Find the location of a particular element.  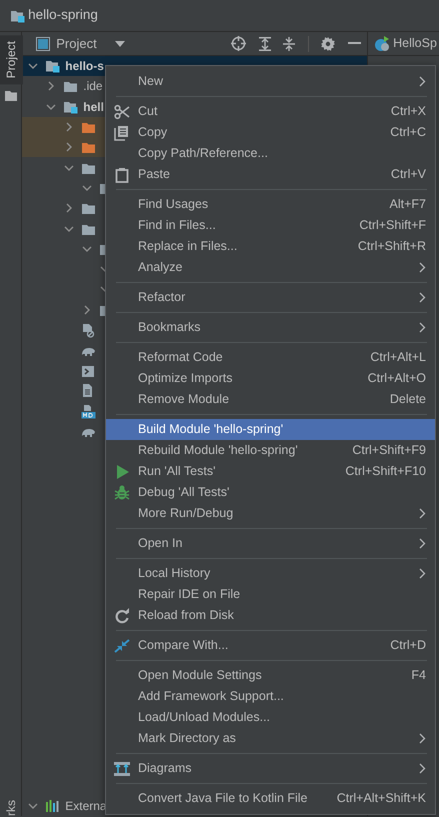

tree-label: hell is located at coordinates (93, 107).